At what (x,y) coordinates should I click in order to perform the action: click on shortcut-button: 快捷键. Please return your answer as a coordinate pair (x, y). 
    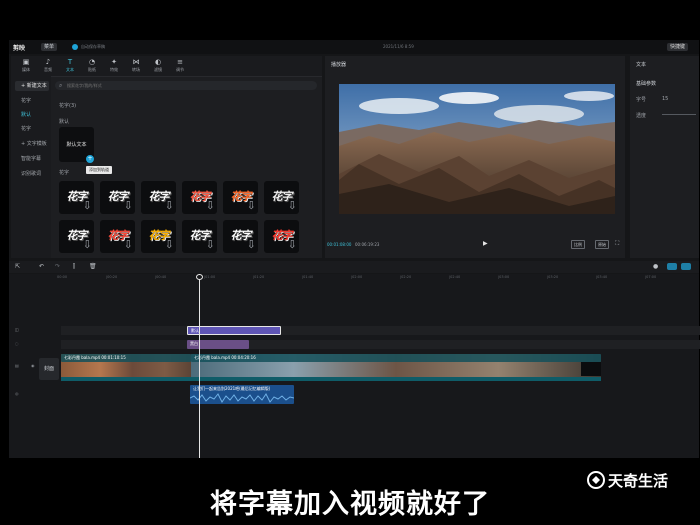
    Looking at the image, I should click on (678, 47).